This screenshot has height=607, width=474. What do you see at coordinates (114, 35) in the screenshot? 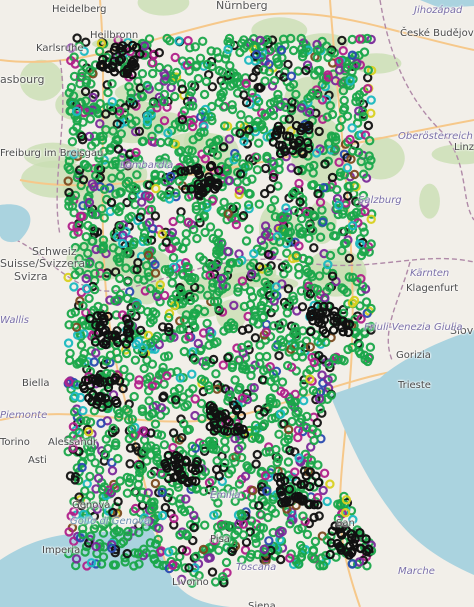
I see `place-label: Heilbronn` at bounding box center [114, 35].